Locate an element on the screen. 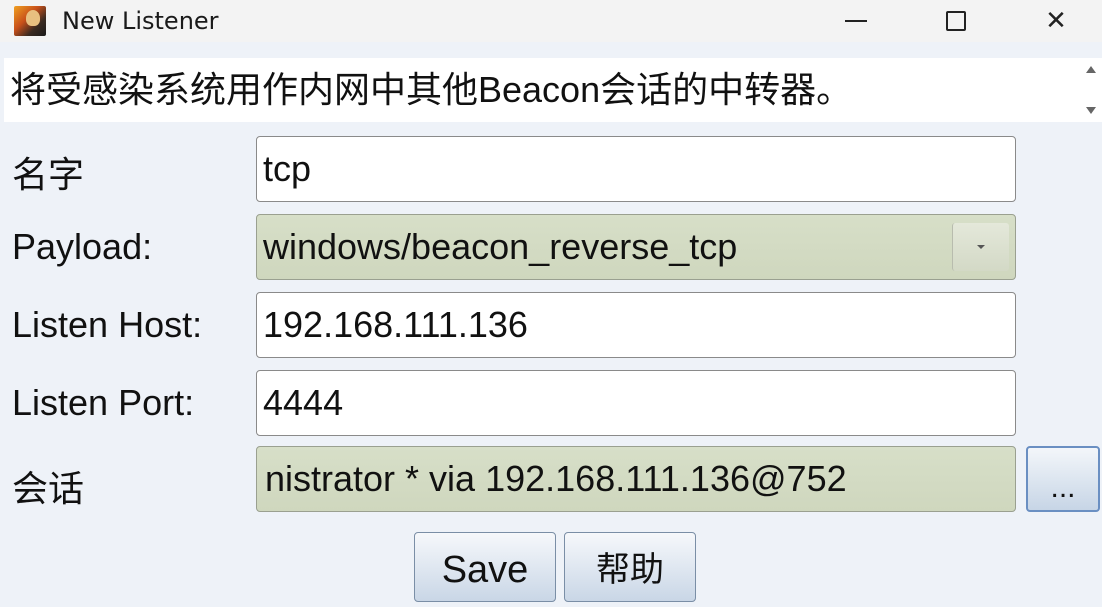 The image size is (1102, 607). save-button: Save is located at coordinates (485, 567).